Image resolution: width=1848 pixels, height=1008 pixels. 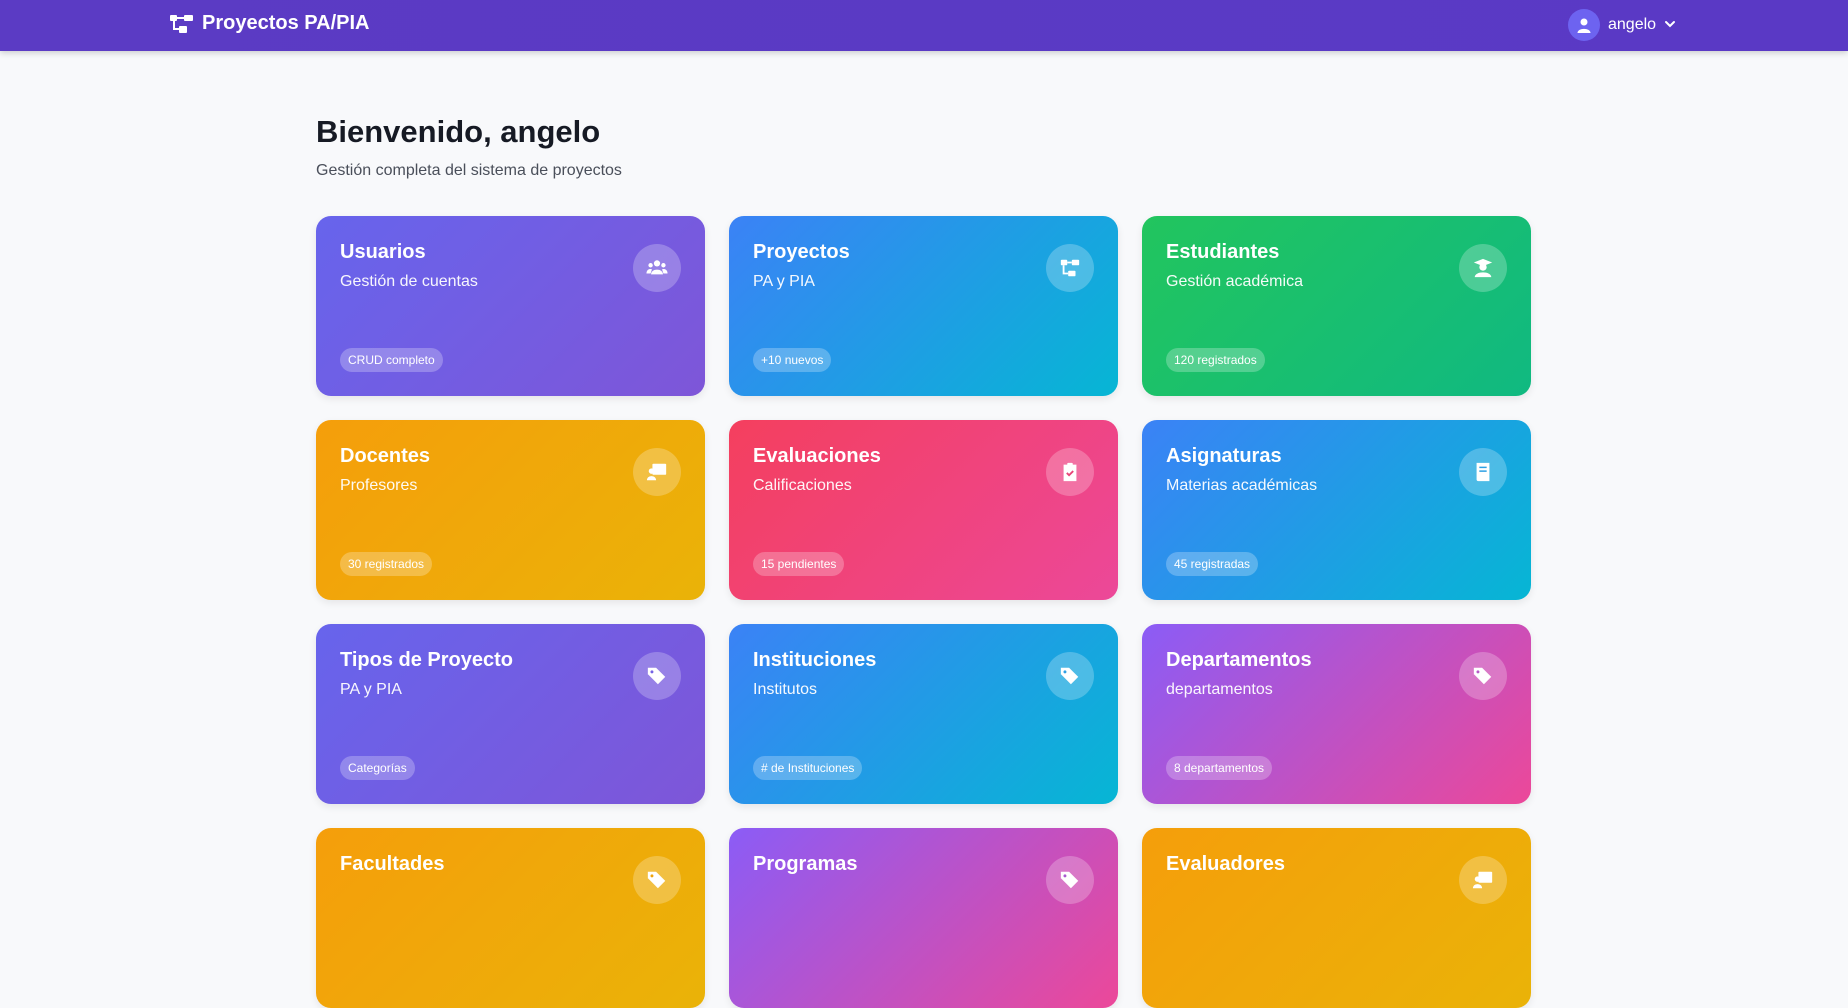 What do you see at coordinates (802, 485) in the screenshot?
I see `card-subtitle: Calificaciones` at bounding box center [802, 485].